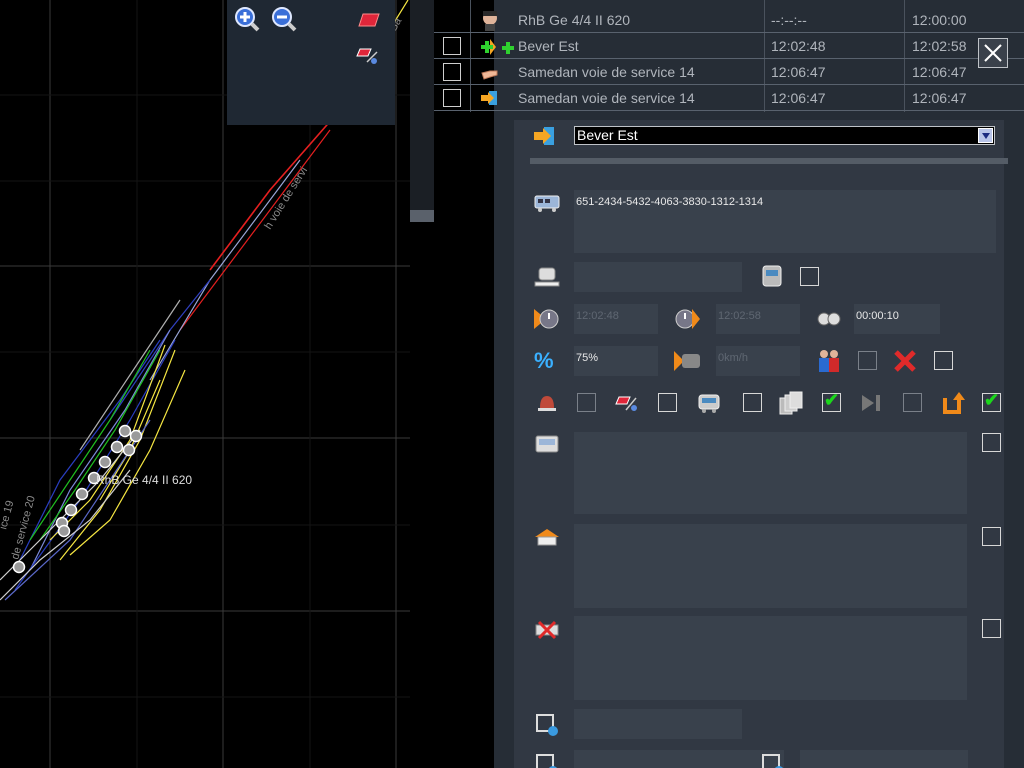 The width and height of the screenshot is (1024, 768). What do you see at coordinates (547, 538) in the screenshot?
I see `station-icon` at bounding box center [547, 538].